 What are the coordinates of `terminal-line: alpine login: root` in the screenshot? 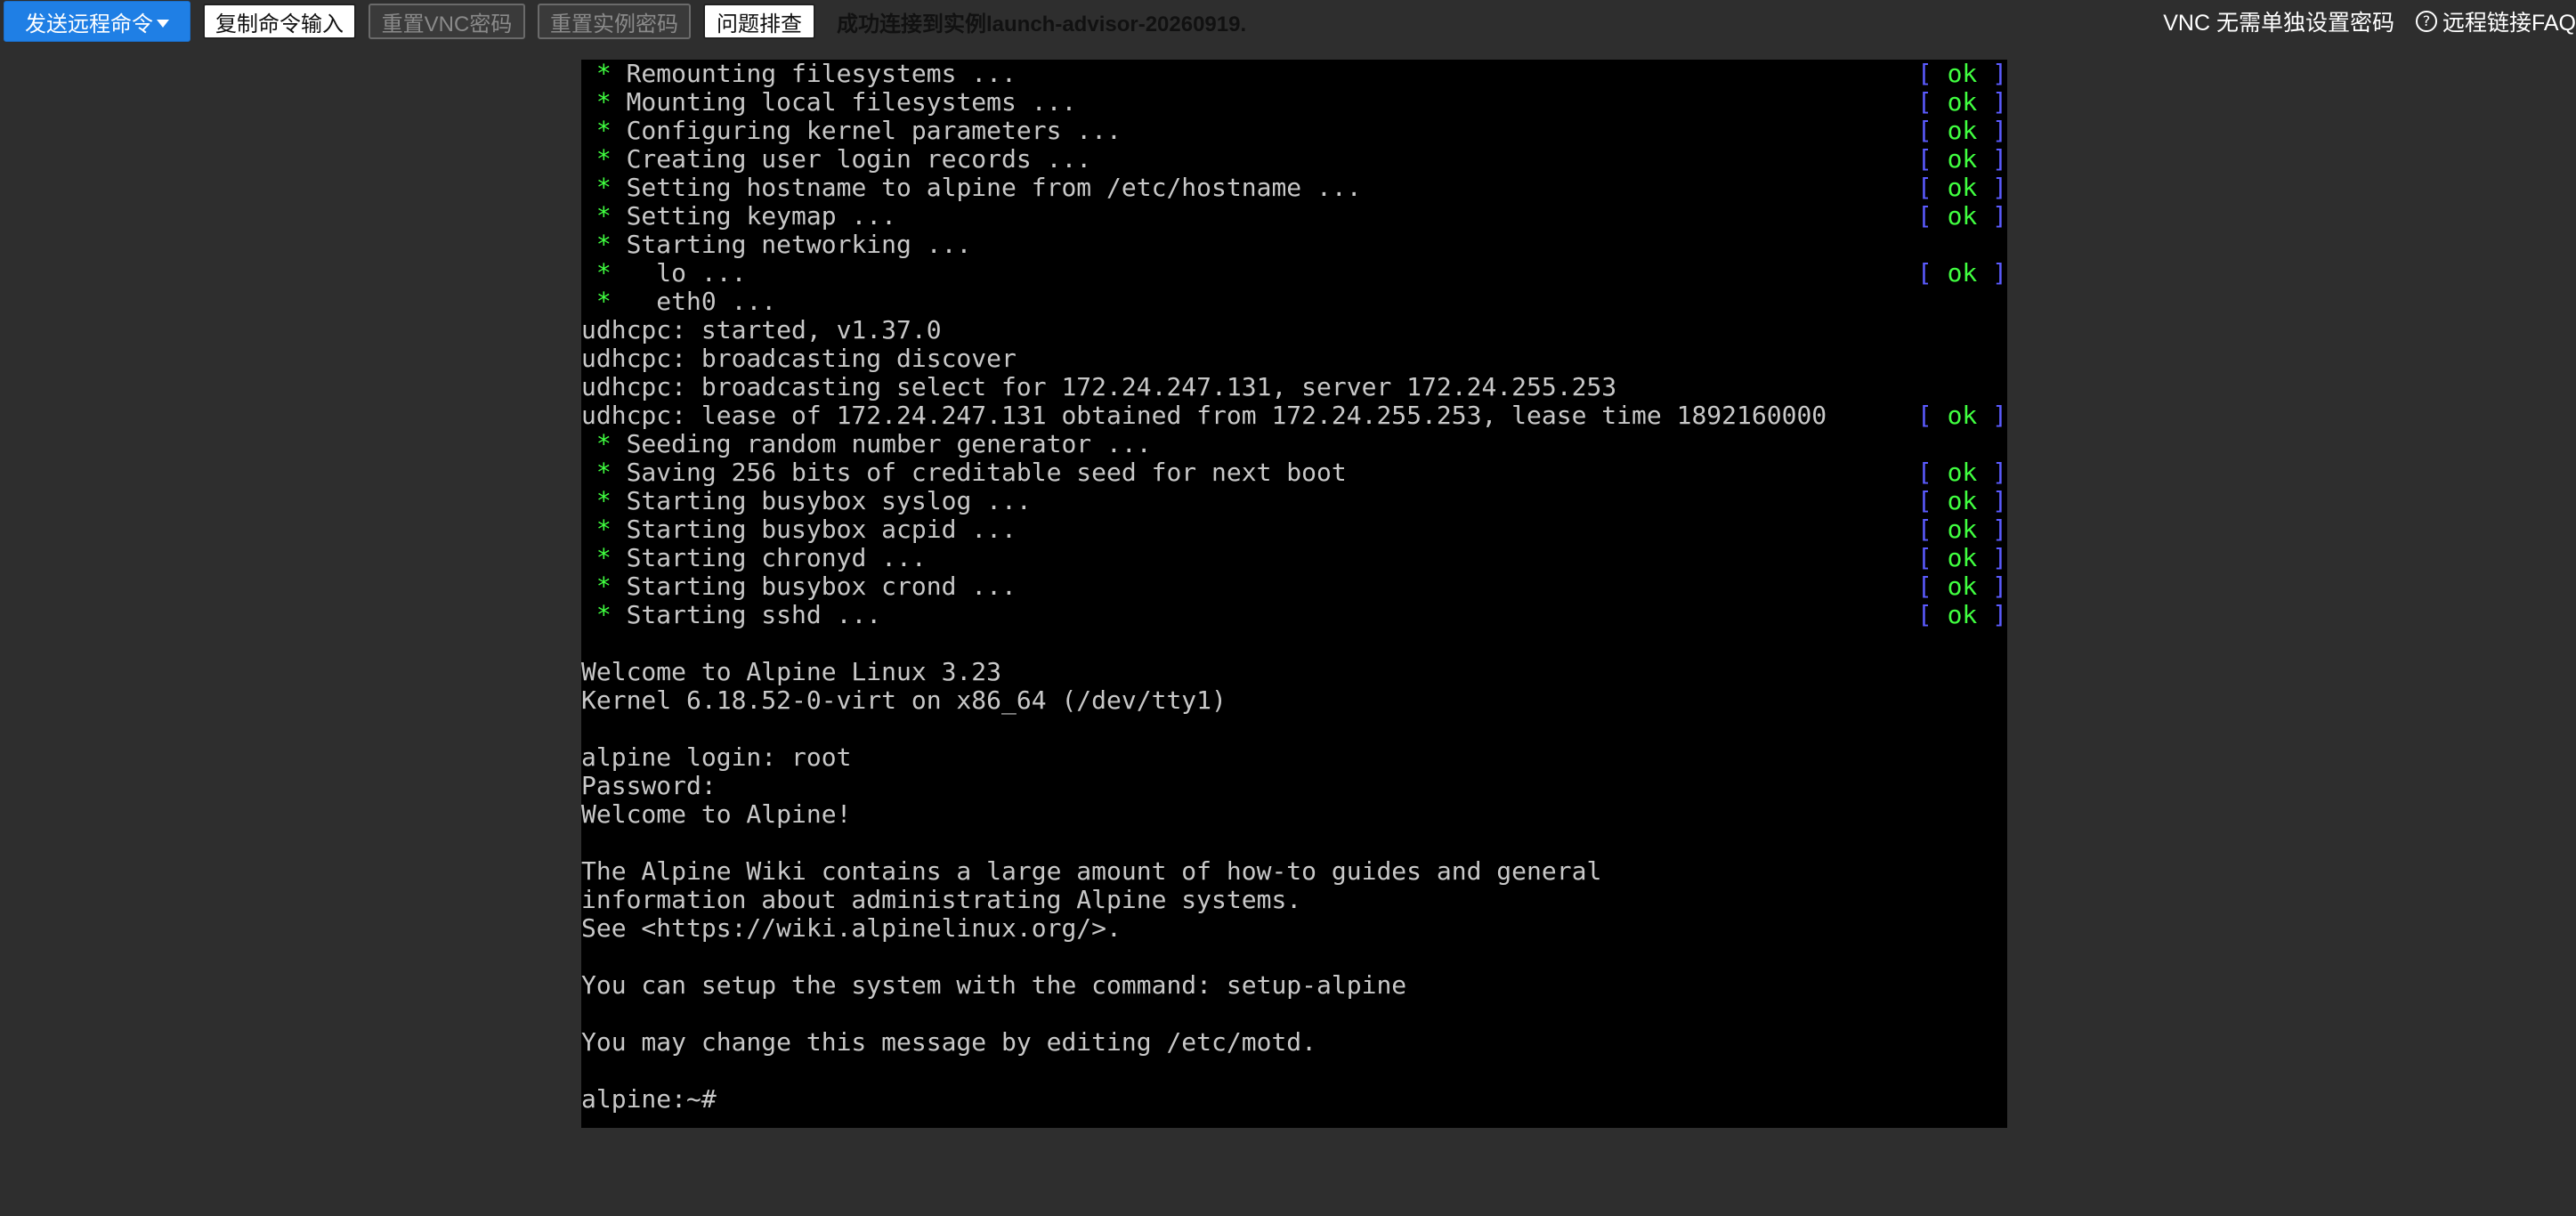 It's located at (1294, 757).